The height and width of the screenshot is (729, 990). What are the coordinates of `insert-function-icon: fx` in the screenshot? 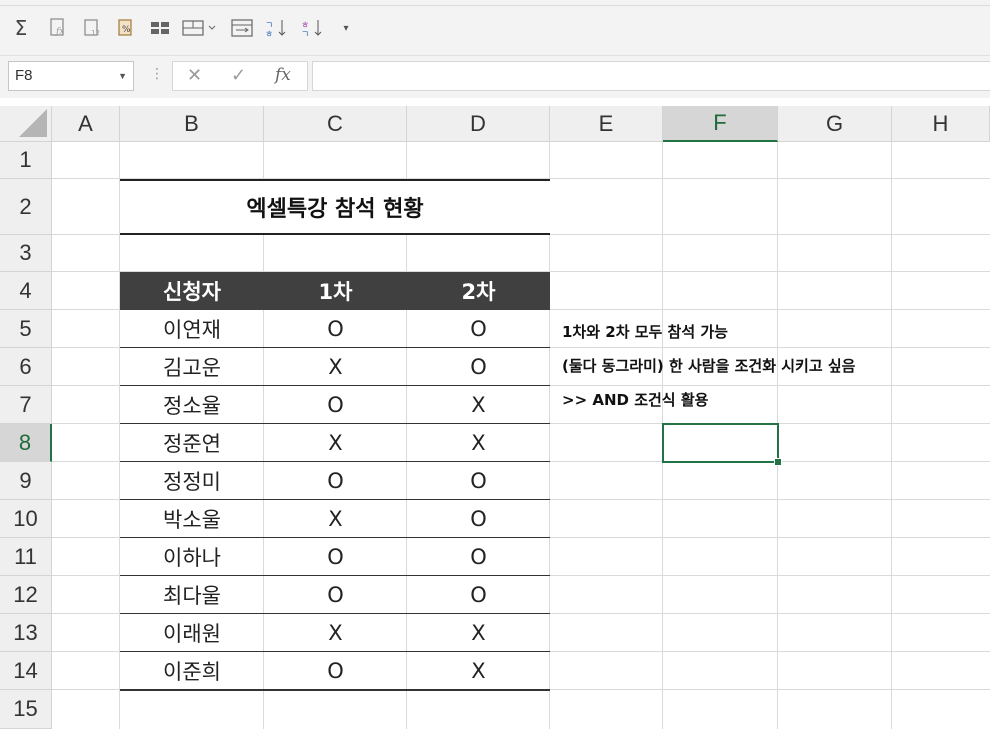 It's located at (58, 28).